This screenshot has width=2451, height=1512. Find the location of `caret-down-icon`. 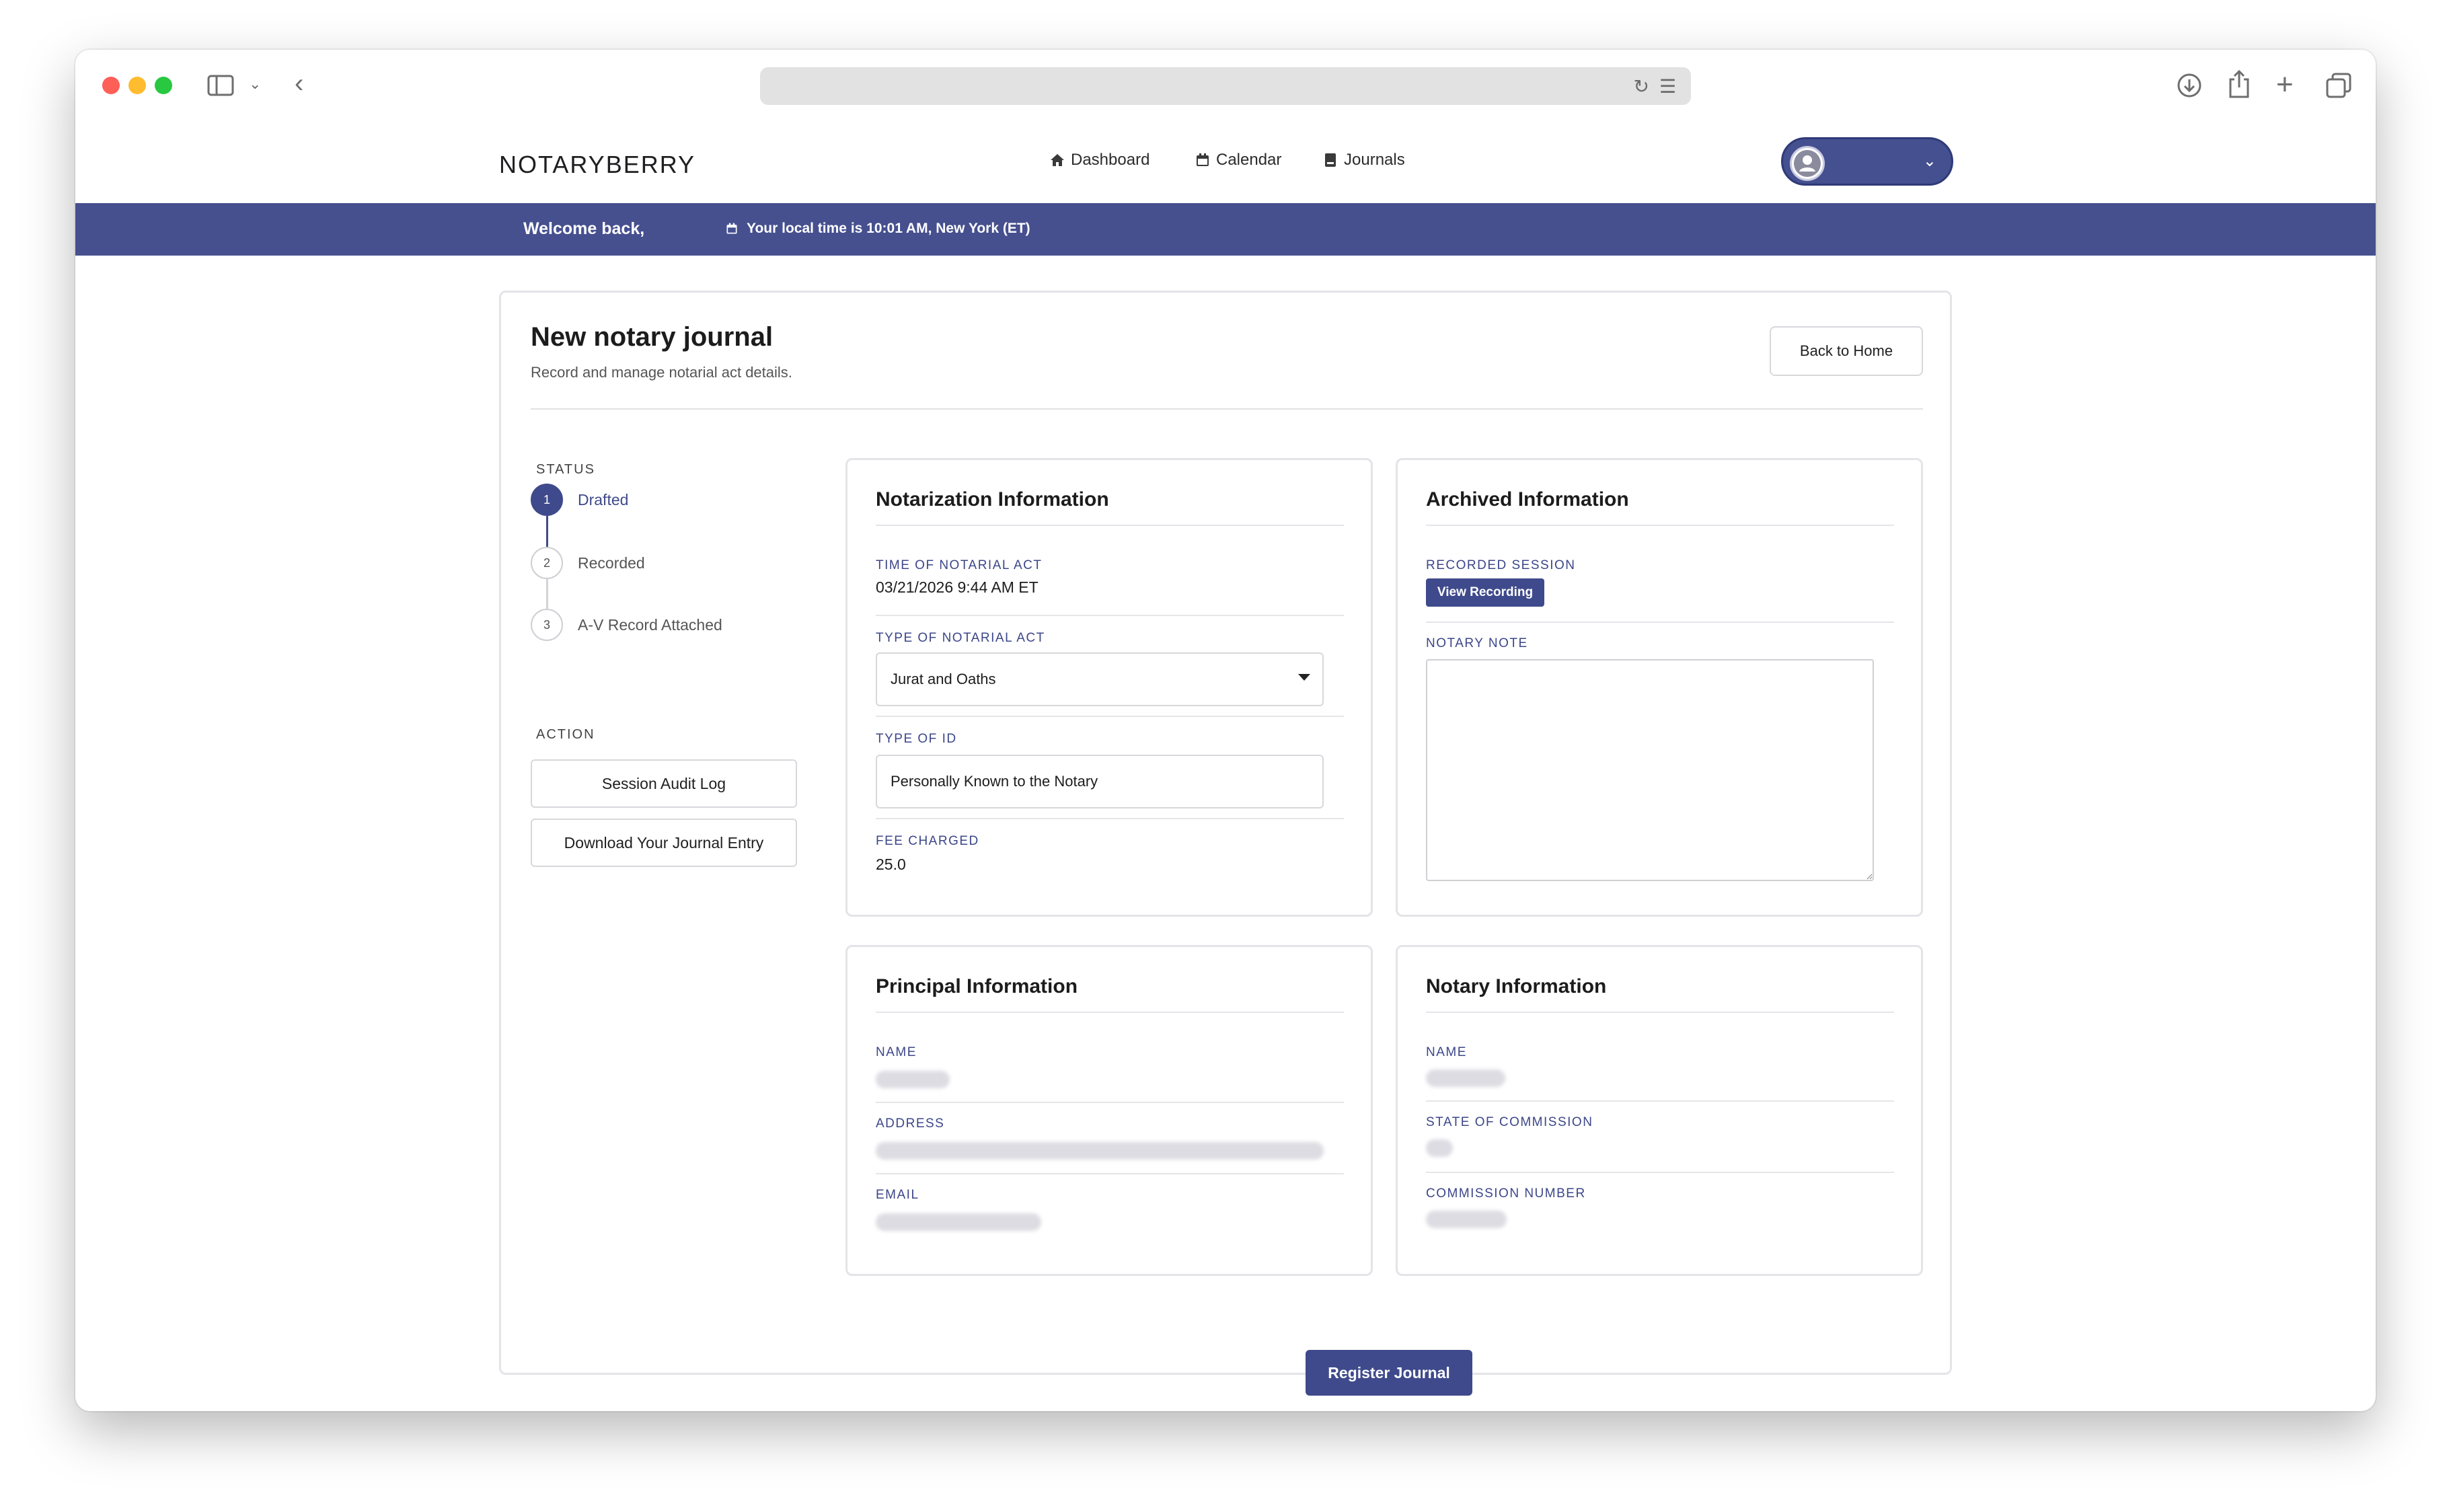

caret-down-icon is located at coordinates (1304, 678).